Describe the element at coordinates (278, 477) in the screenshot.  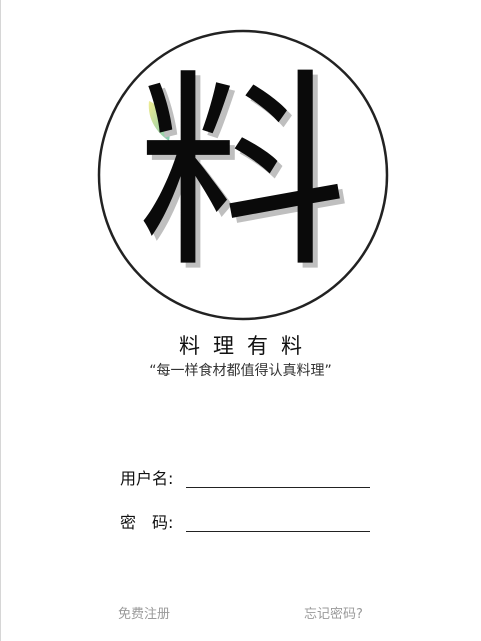
I see `username-input` at that location.